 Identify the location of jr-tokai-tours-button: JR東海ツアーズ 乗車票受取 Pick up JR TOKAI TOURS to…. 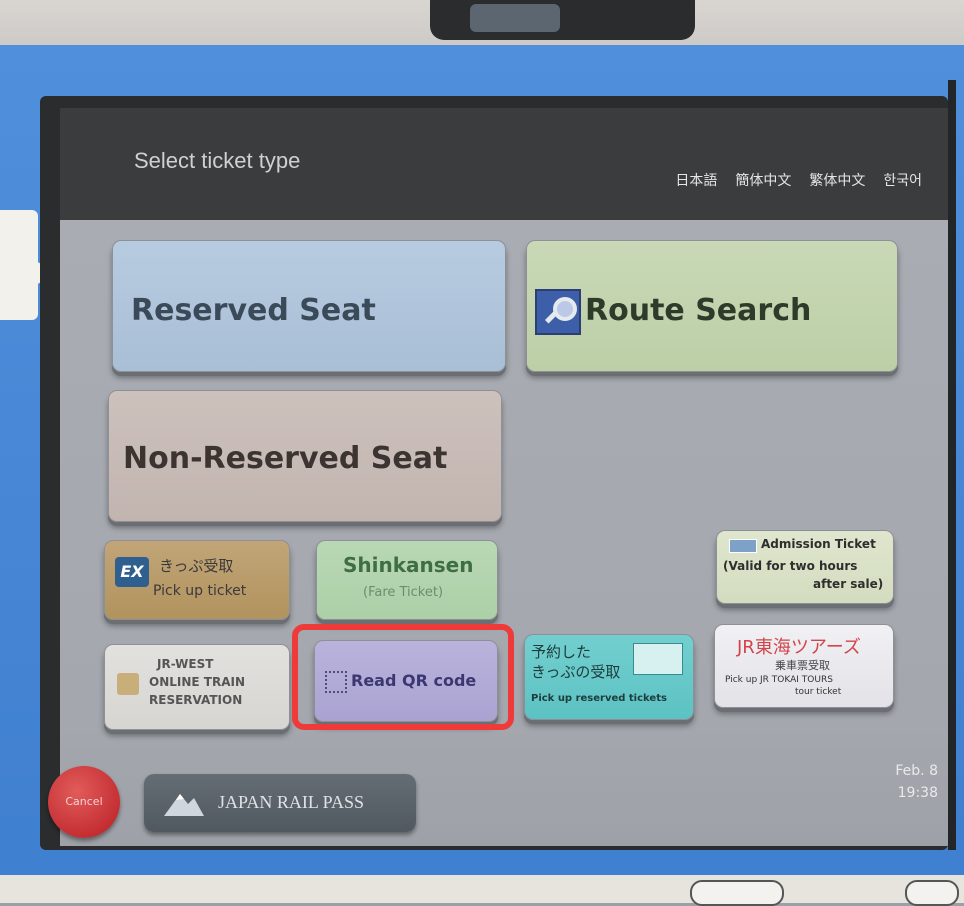
(804, 666).